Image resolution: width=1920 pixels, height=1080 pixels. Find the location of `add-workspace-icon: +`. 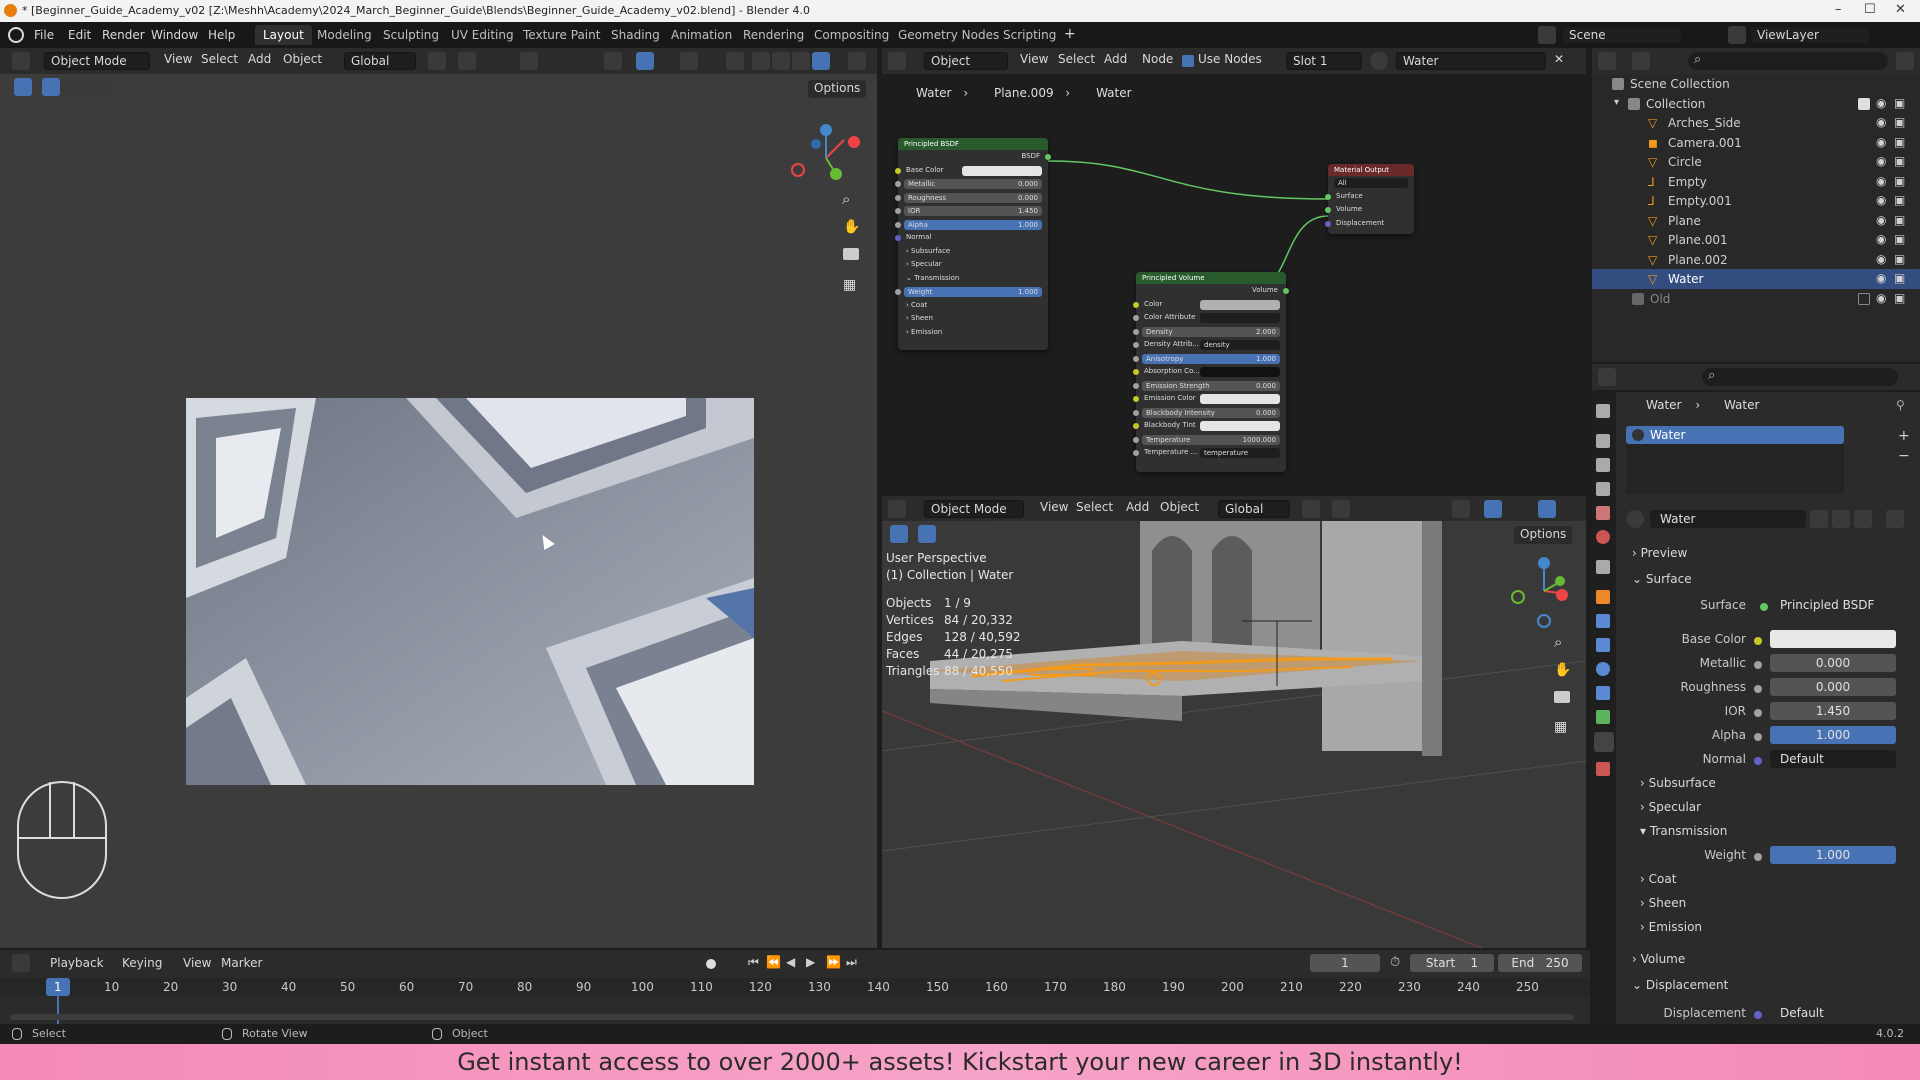

add-workspace-icon: + is located at coordinates (1070, 34).